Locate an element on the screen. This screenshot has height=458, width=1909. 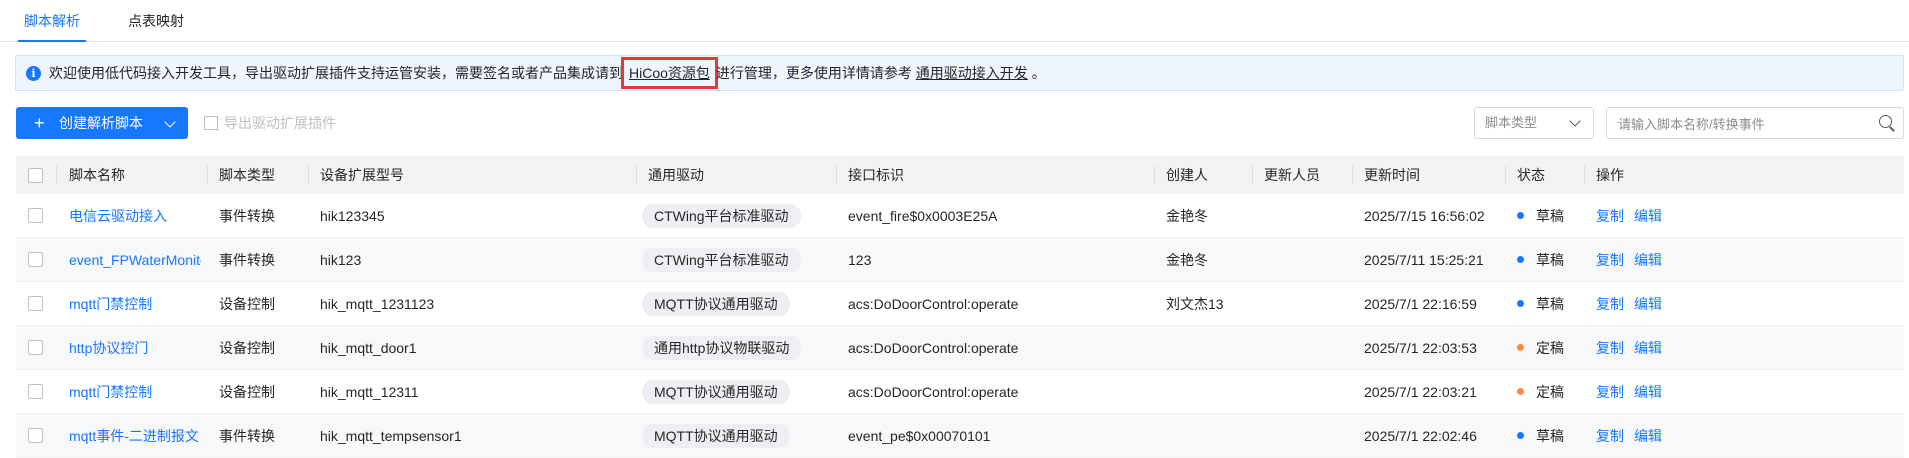
script-name-link: event_FPWaterMonitor is located at coordinates (135, 260).